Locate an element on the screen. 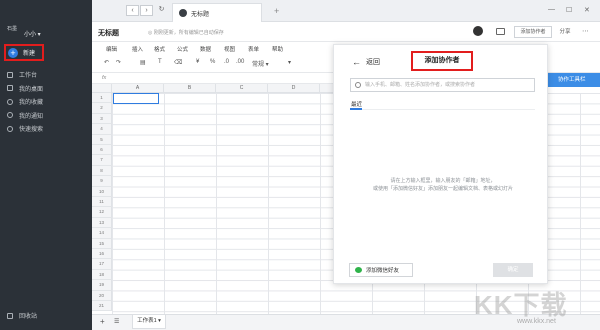 This screenshot has width=600, height=330. menu-data: 数据 is located at coordinates (205, 49).